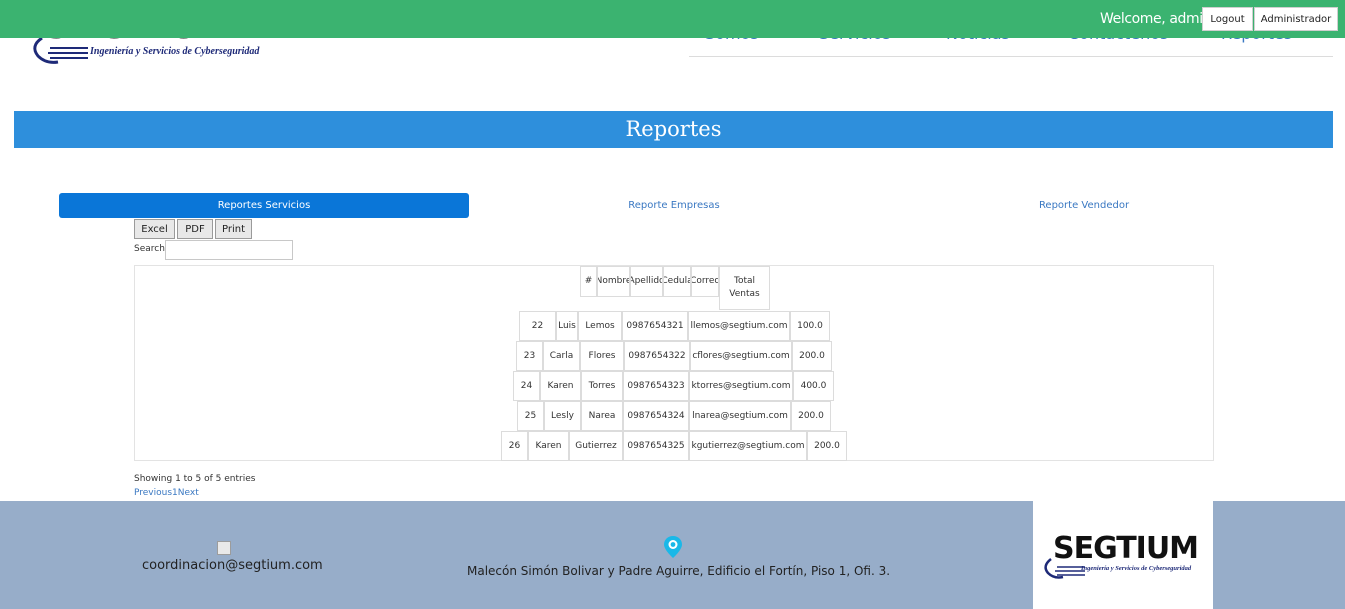 The height and width of the screenshot is (609, 1345). What do you see at coordinates (526, 386) in the screenshot?
I see `table-cell: 24` at bounding box center [526, 386].